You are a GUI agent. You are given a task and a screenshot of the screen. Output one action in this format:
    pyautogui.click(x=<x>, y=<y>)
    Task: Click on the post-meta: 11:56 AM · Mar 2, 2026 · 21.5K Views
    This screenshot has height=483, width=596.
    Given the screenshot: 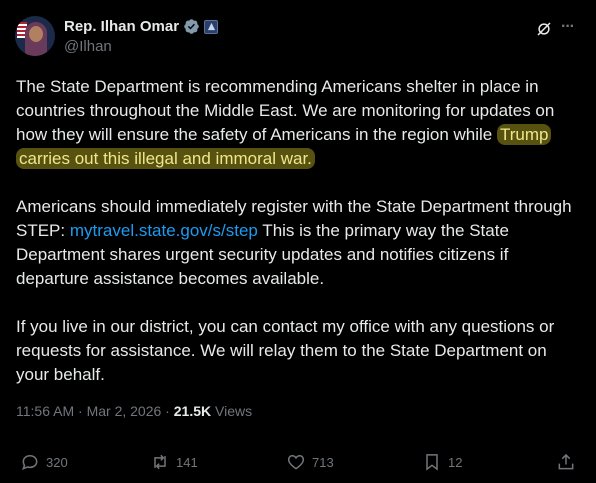 What is the action you would take?
    pyautogui.click(x=134, y=411)
    